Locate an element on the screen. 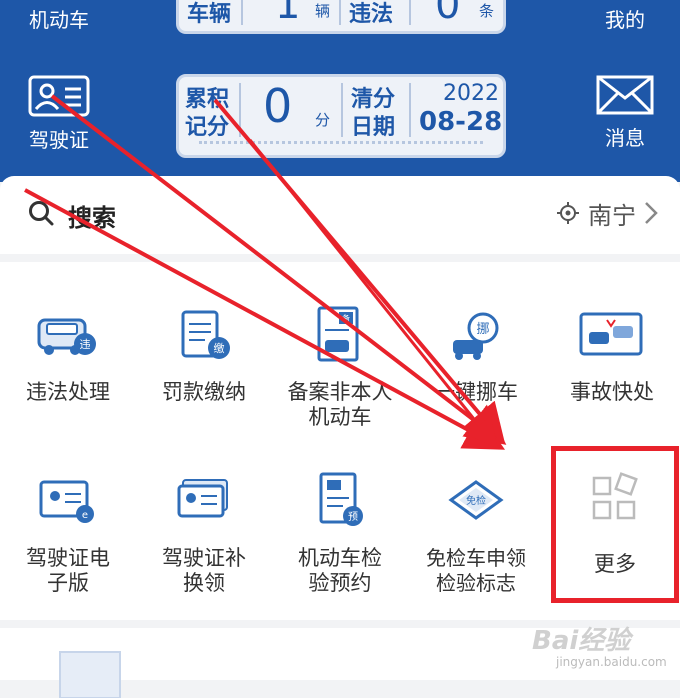 This screenshot has height=698, width=680. svg-text: 违 is located at coordinates (85, 344).